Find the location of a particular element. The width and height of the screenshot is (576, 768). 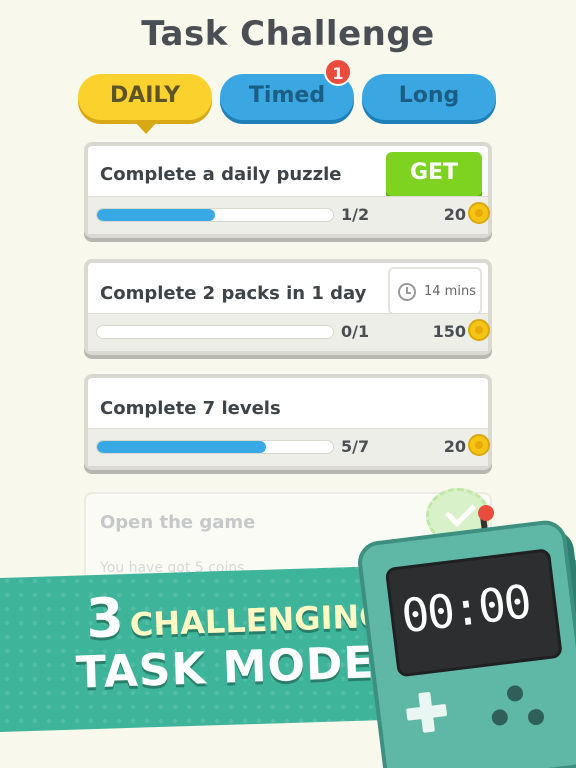

tab-daily-label: DAILY is located at coordinates (145, 95).